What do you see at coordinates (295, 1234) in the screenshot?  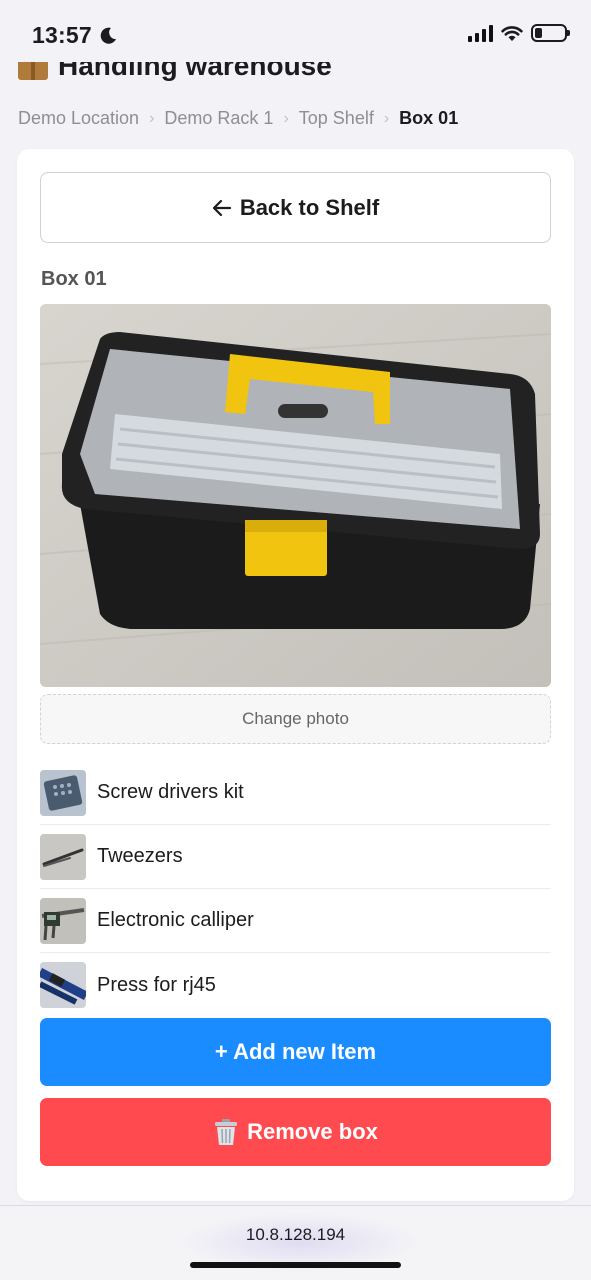 I see `url-text: 10.8.128.194` at bounding box center [295, 1234].